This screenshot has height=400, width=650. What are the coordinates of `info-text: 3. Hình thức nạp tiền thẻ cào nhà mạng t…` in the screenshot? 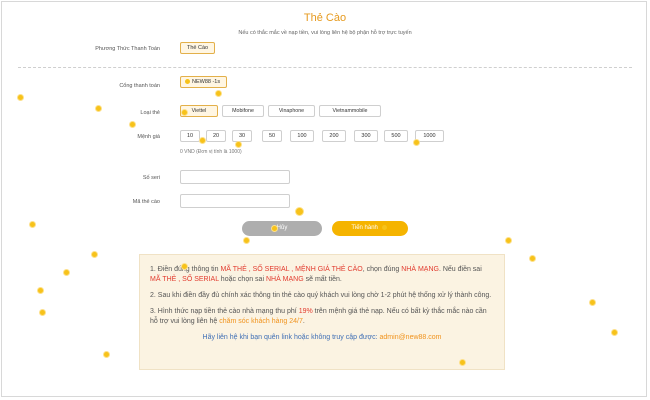 It's located at (224, 311).